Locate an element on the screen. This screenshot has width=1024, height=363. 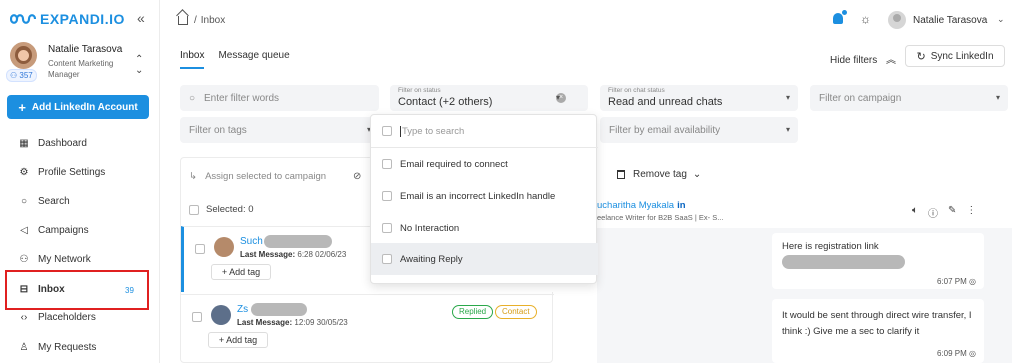
sidebar-item-campaigns: ◁ Campaigns is located at coordinates (53, 230).